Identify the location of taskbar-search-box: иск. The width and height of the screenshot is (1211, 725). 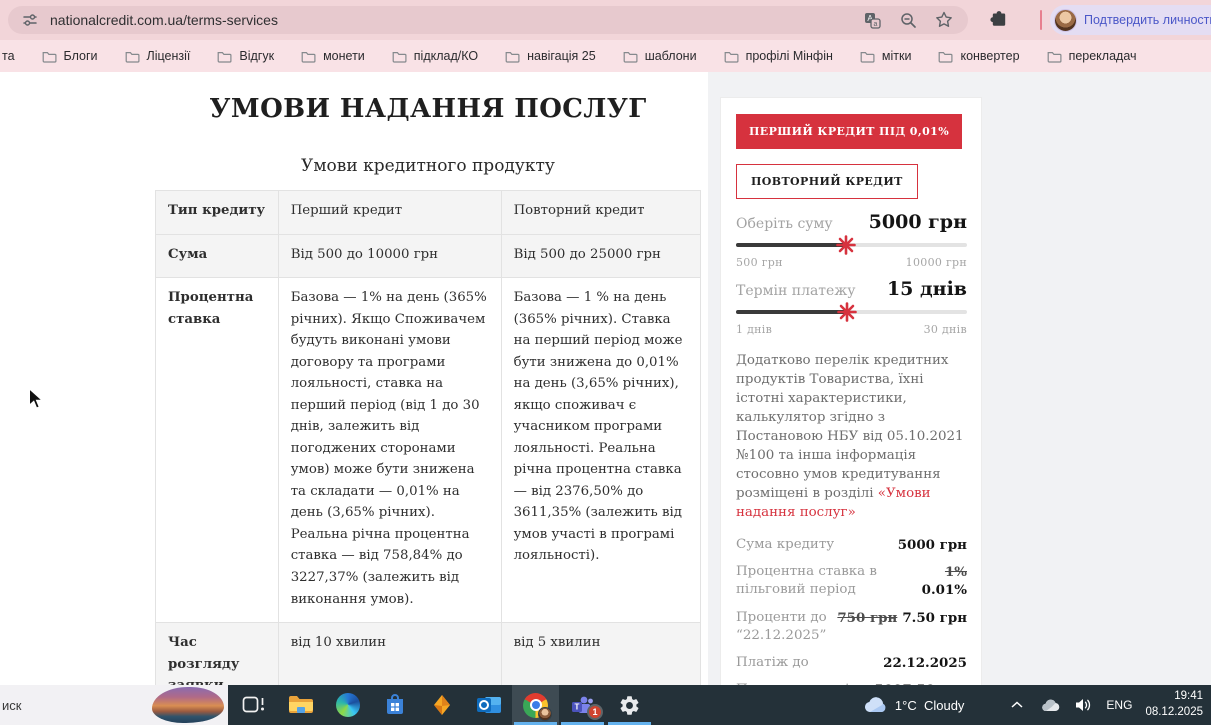
(114, 705).